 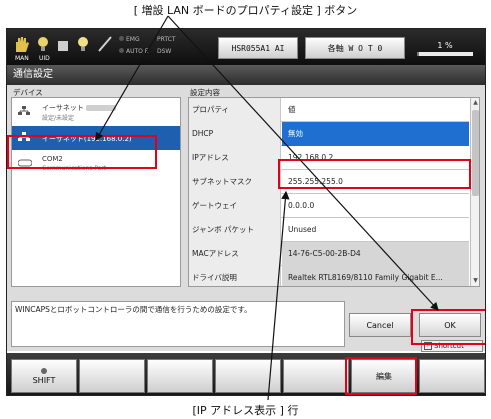 What do you see at coordinates (278, 295) in the screenshot?
I see `arrow-to-ip-row` at bounding box center [278, 295].